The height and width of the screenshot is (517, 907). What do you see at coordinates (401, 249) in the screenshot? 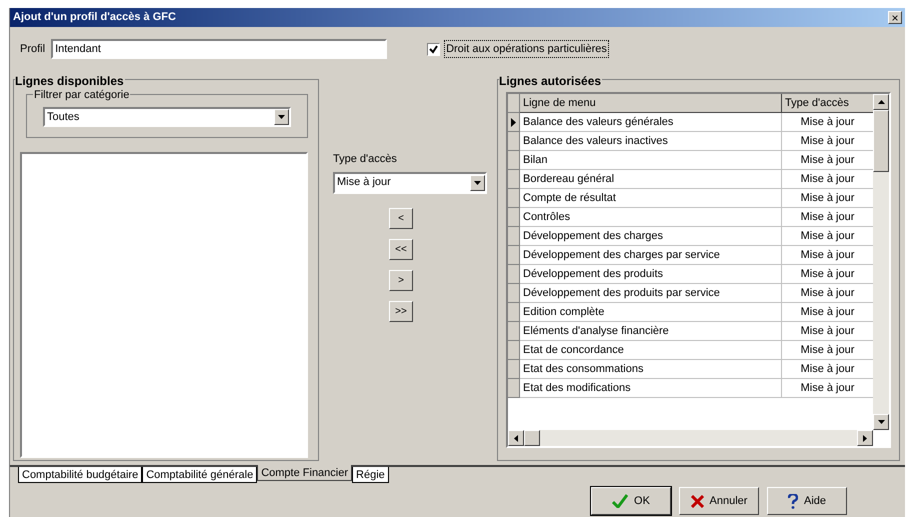
I see `move-button: <<` at bounding box center [401, 249].